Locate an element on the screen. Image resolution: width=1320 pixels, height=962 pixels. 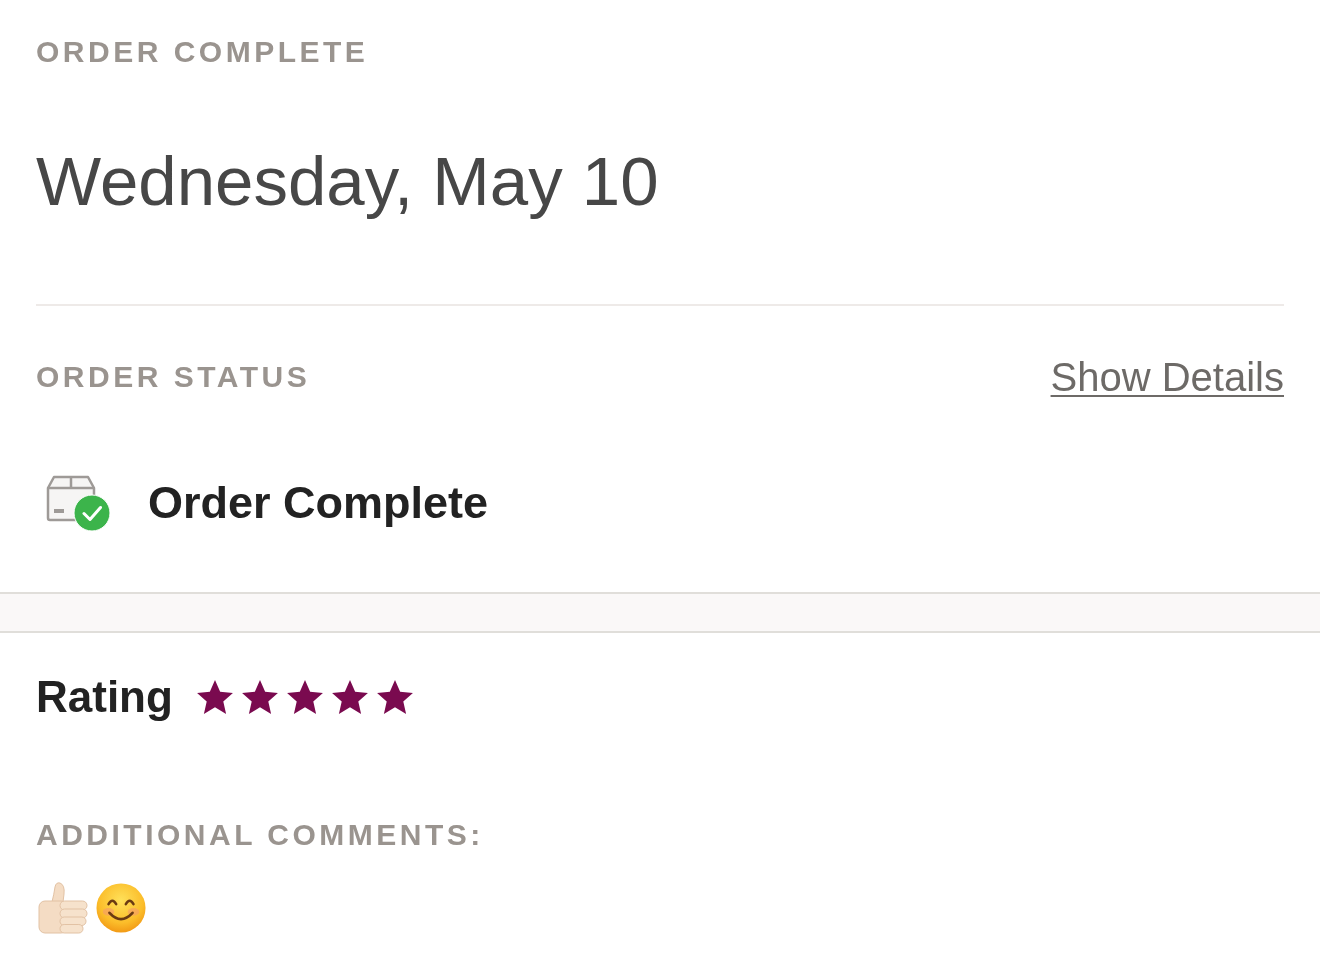
smiling-face-icon is located at coordinates (121, 908).